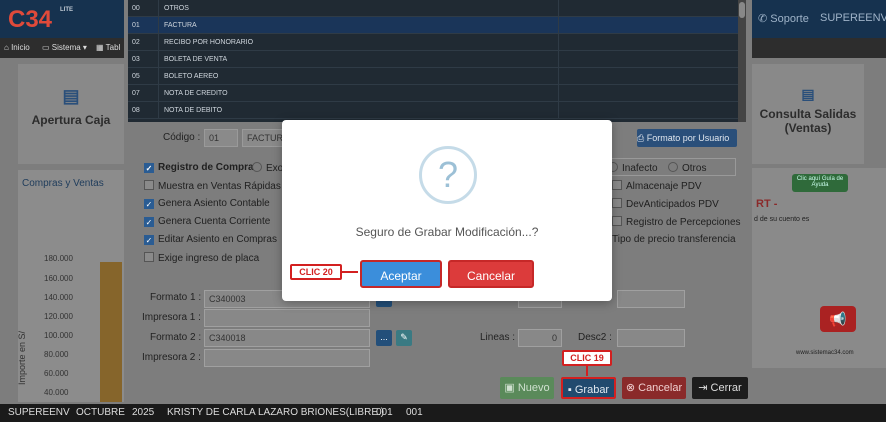 This screenshot has height=422, width=886. Describe the element at coordinates (592, 390) in the screenshot. I see `button-label: Grabar` at that location.